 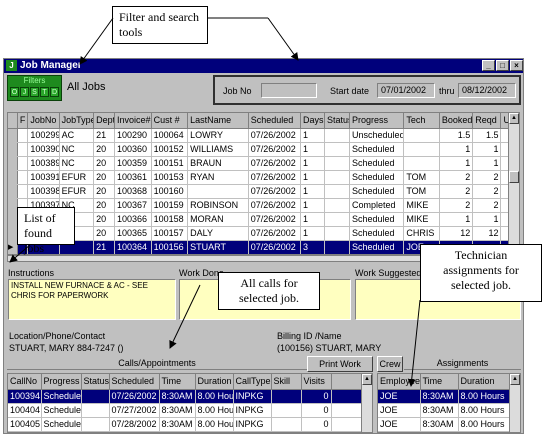 What do you see at coordinates (274, 121) in the screenshot?
I see `jobs-col-header: Scheduled` at bounding box center [274, 121].